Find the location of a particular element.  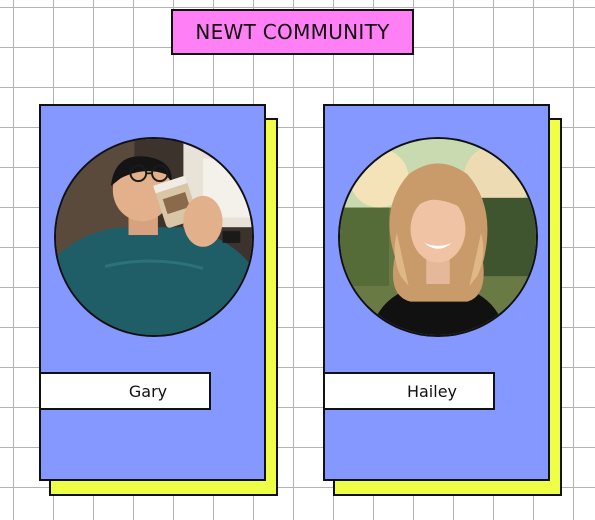

member-name: Hailey is located at coordinates (432, 391).